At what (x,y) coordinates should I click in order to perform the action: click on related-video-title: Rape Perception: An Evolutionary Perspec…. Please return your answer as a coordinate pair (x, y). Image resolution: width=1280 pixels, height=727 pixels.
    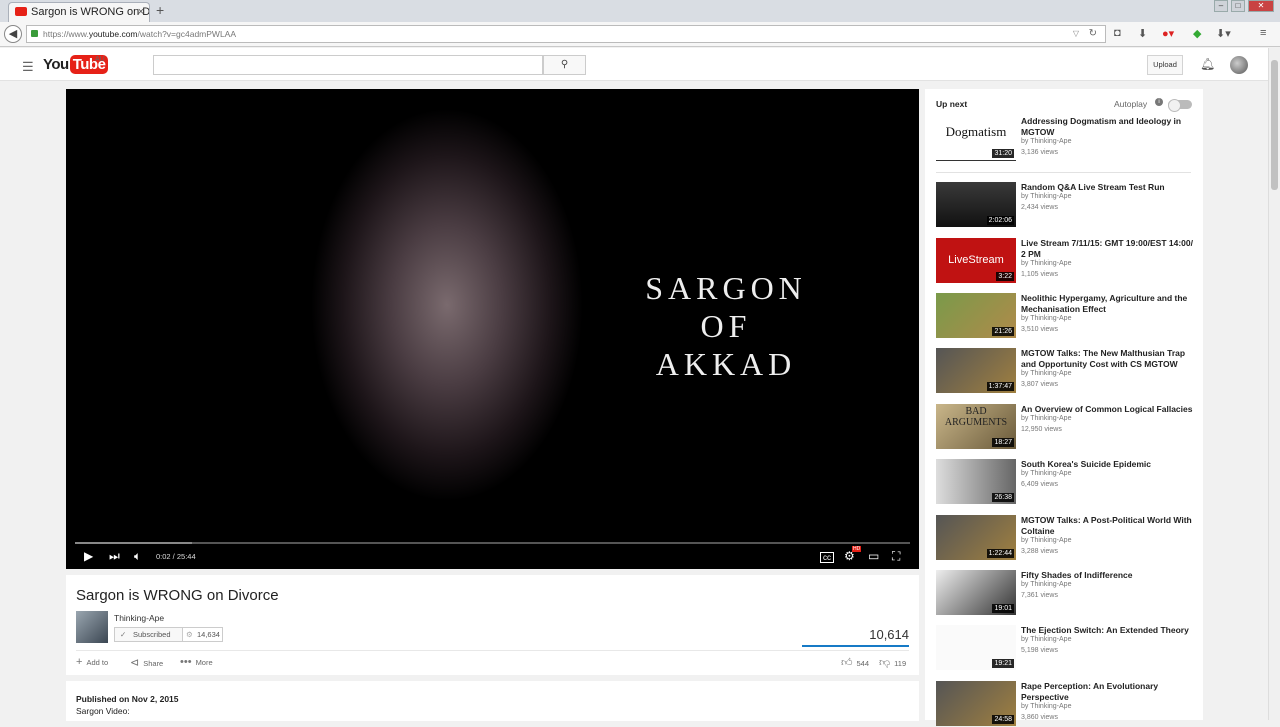
    Looking at the image, I should click on (1108, 692).